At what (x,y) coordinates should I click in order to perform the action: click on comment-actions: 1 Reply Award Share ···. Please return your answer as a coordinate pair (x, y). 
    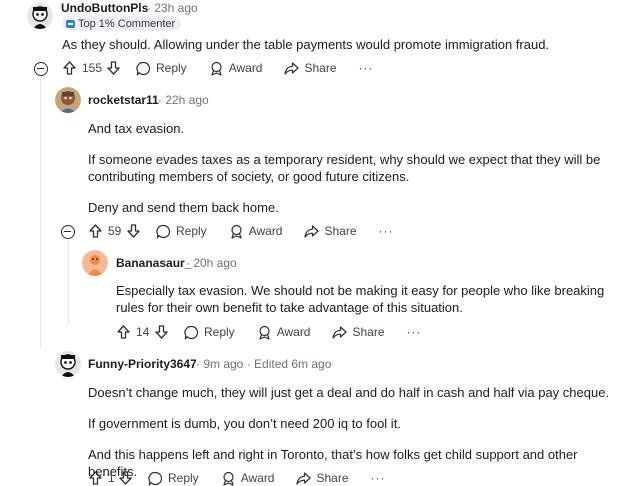
    Looking at the image, I should click on (237, 477).